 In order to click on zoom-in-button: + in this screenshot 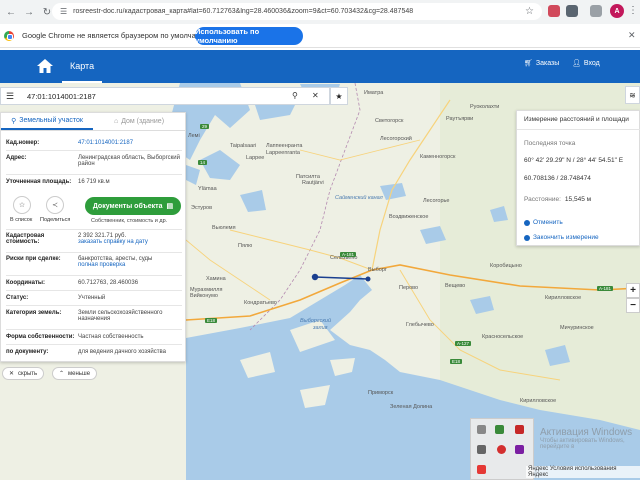, I will do `click(633, 290)`.